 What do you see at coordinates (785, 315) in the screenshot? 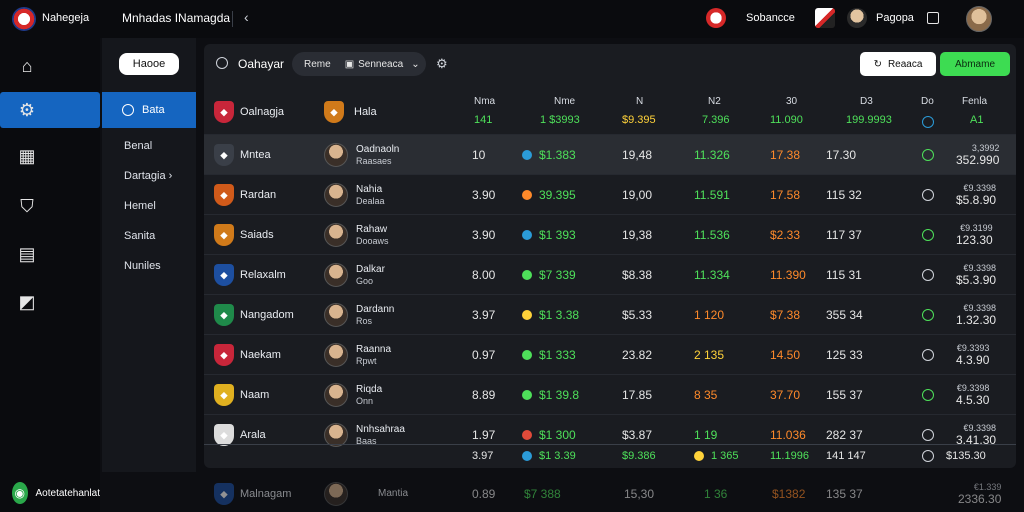
I see `stat-f: $7.38` at bounding box center [785, 315].